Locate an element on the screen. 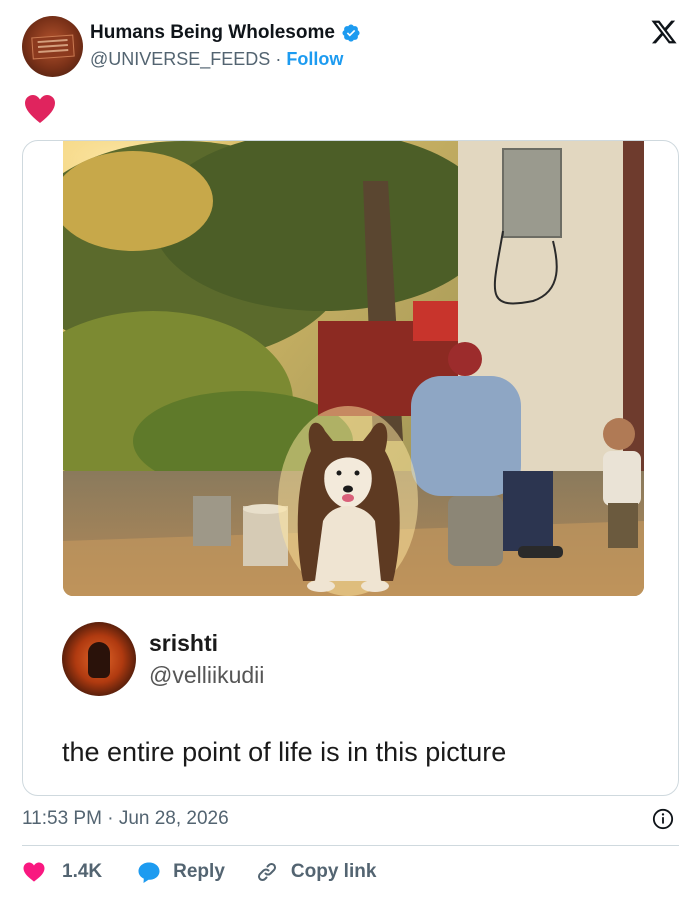  copy-link-label: Copy link is located at coordinates (333, 871).